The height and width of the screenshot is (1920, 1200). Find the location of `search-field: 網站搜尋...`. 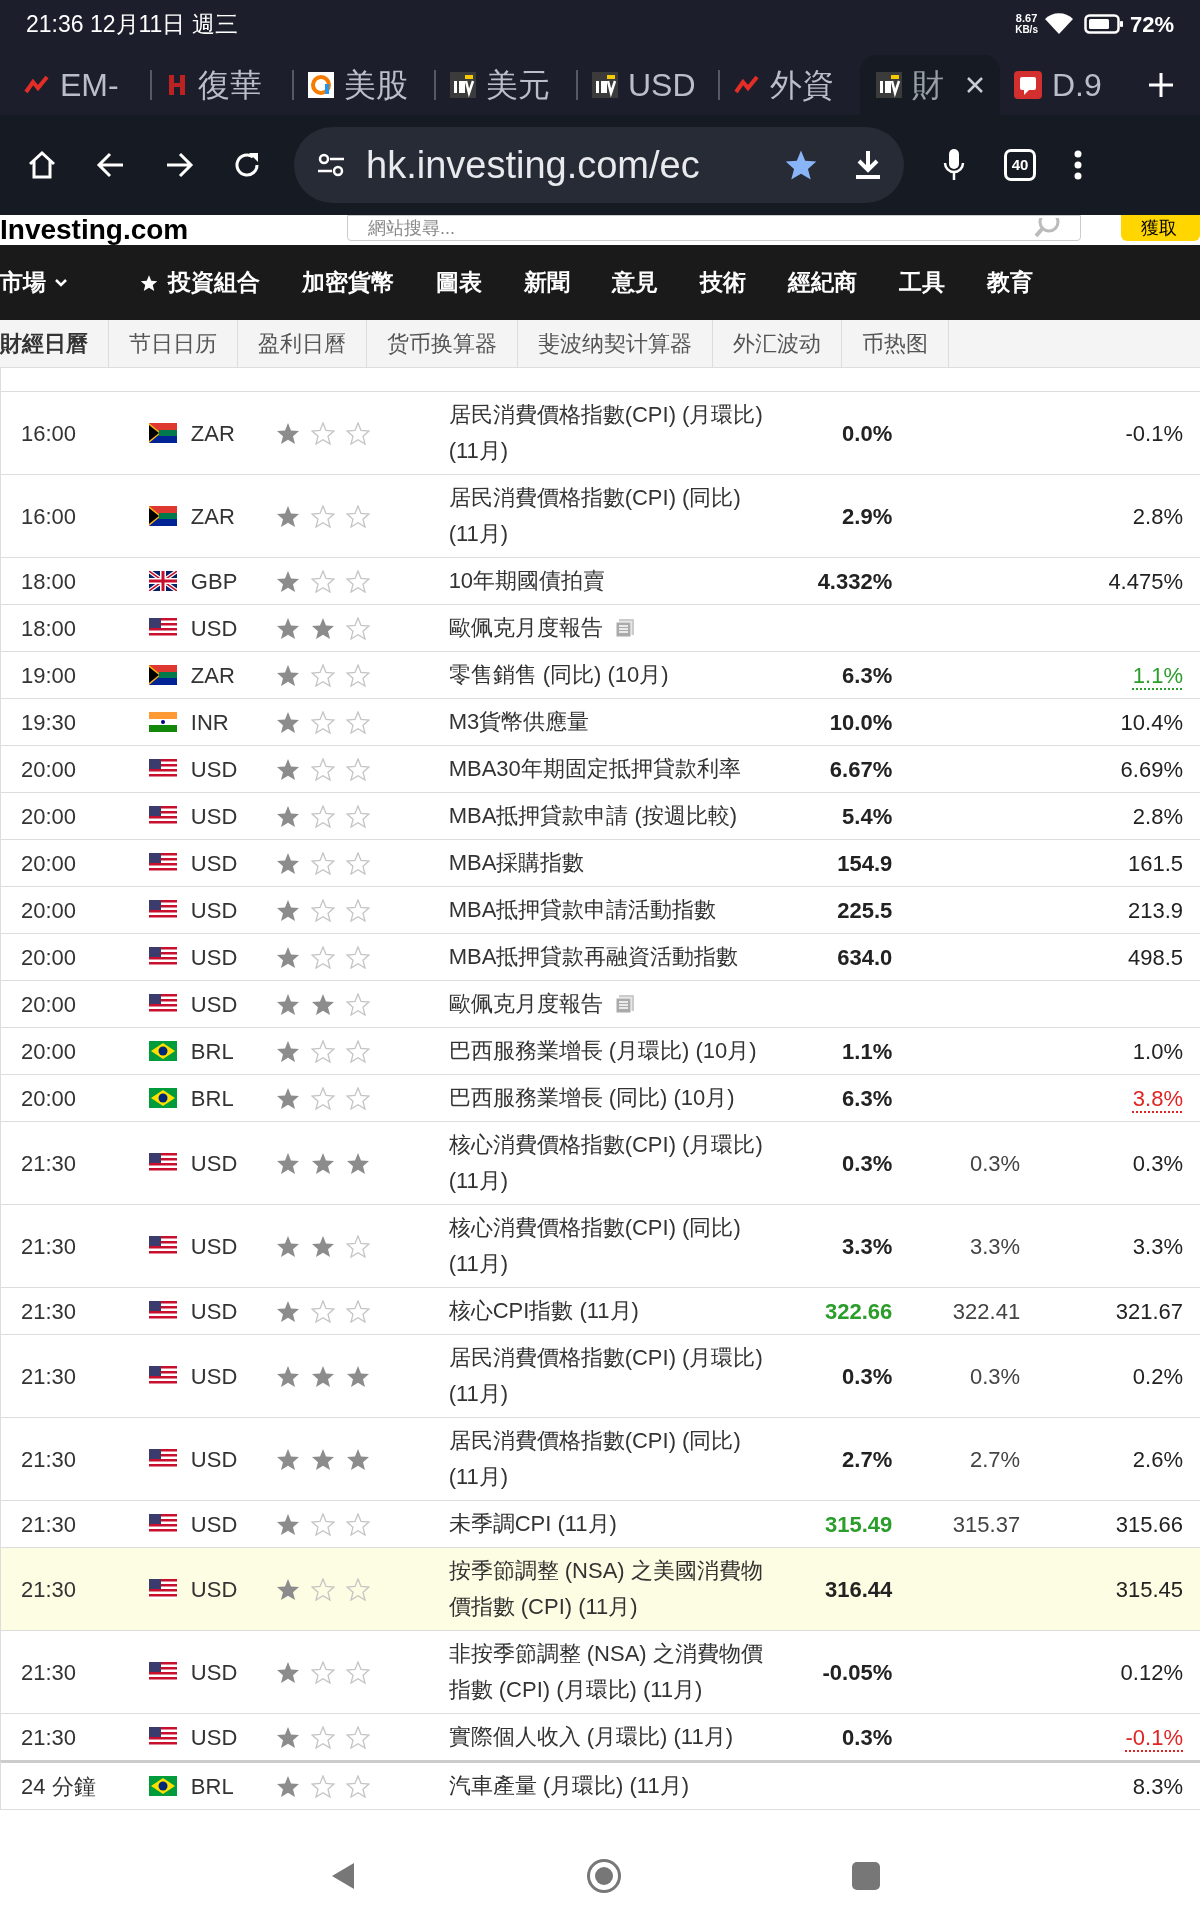

search-field: 網站搜尋... is located at coordinates (713, 228).